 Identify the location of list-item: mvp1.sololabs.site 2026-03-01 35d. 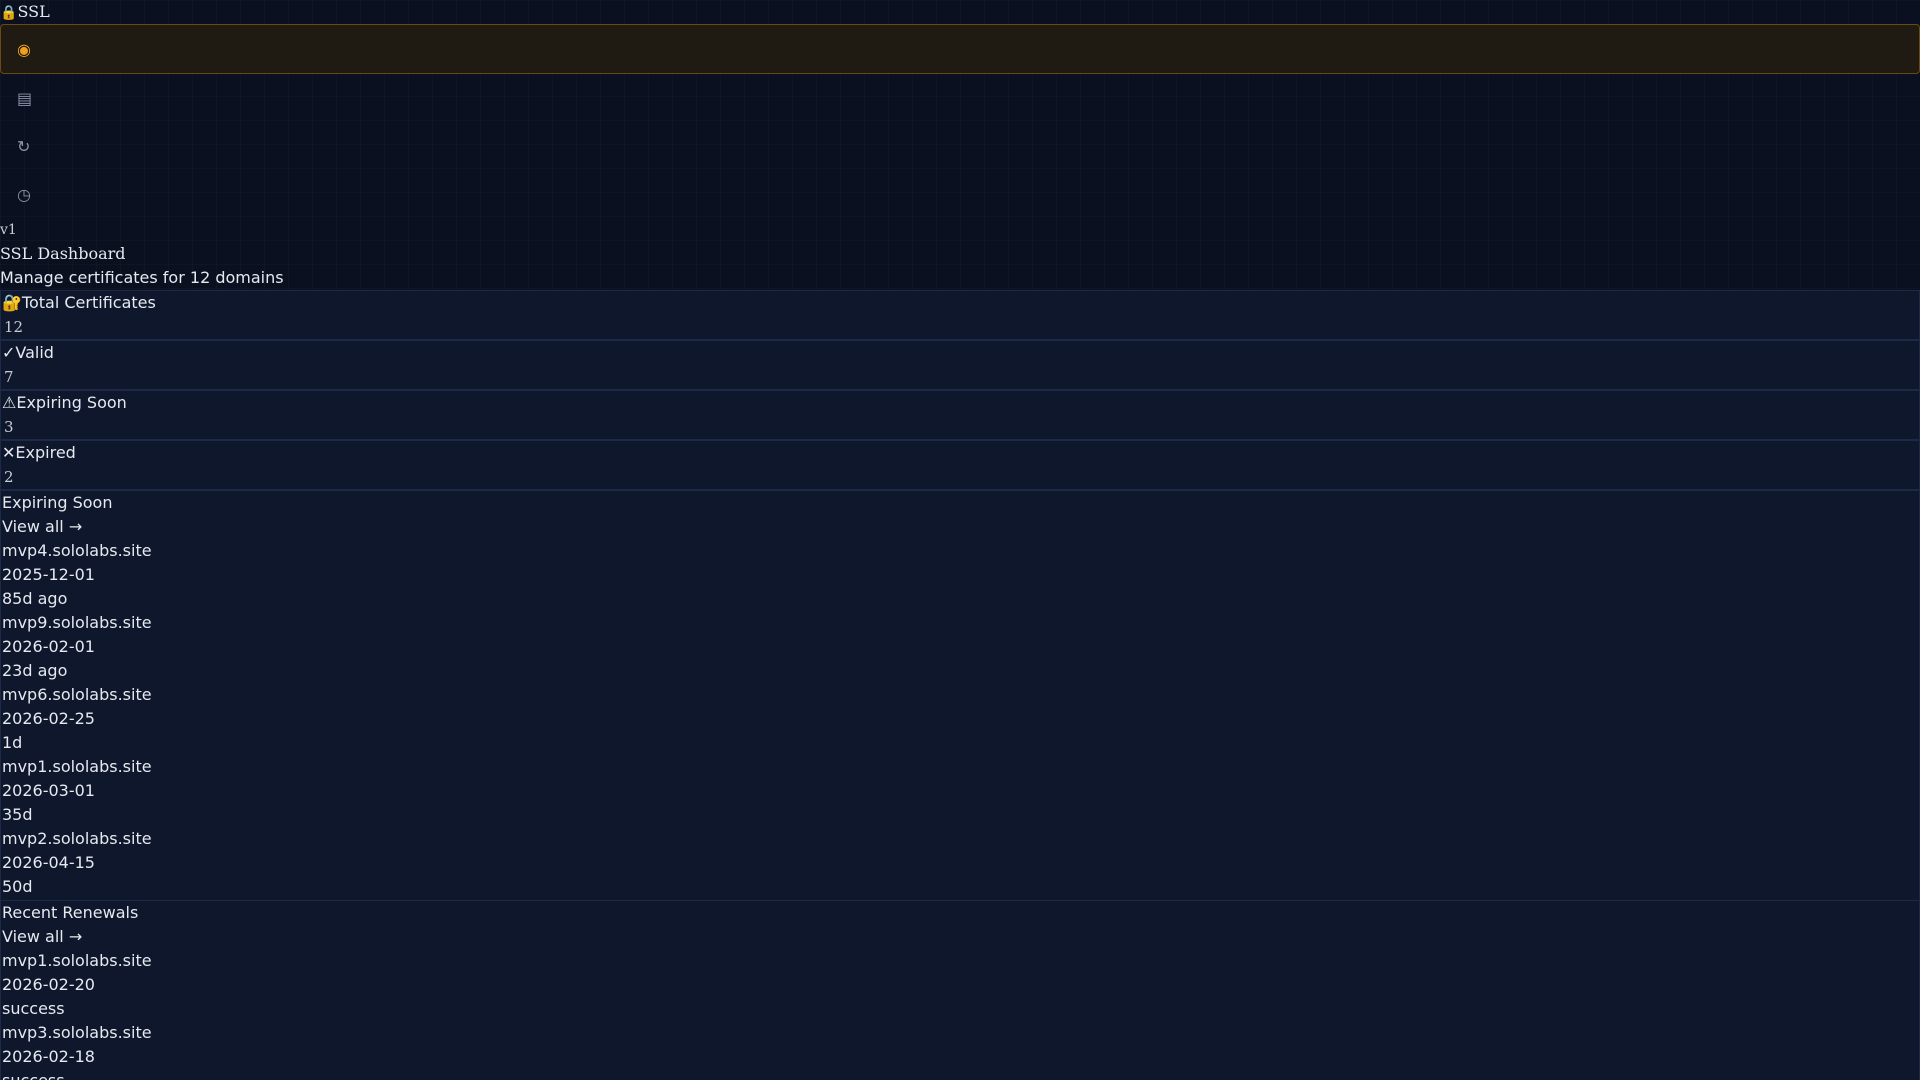
(960, 791).